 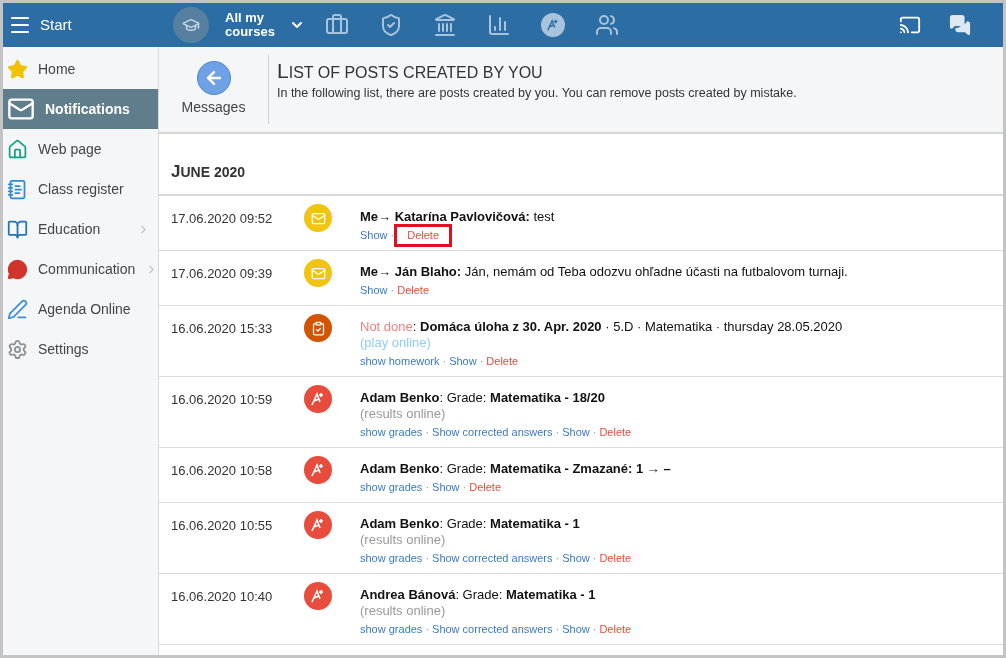 What do you see at coordinates (222, 400) in the screenshot?
I see `post-time: 16.06.2020 10:59` at bounding box center [222, 400].